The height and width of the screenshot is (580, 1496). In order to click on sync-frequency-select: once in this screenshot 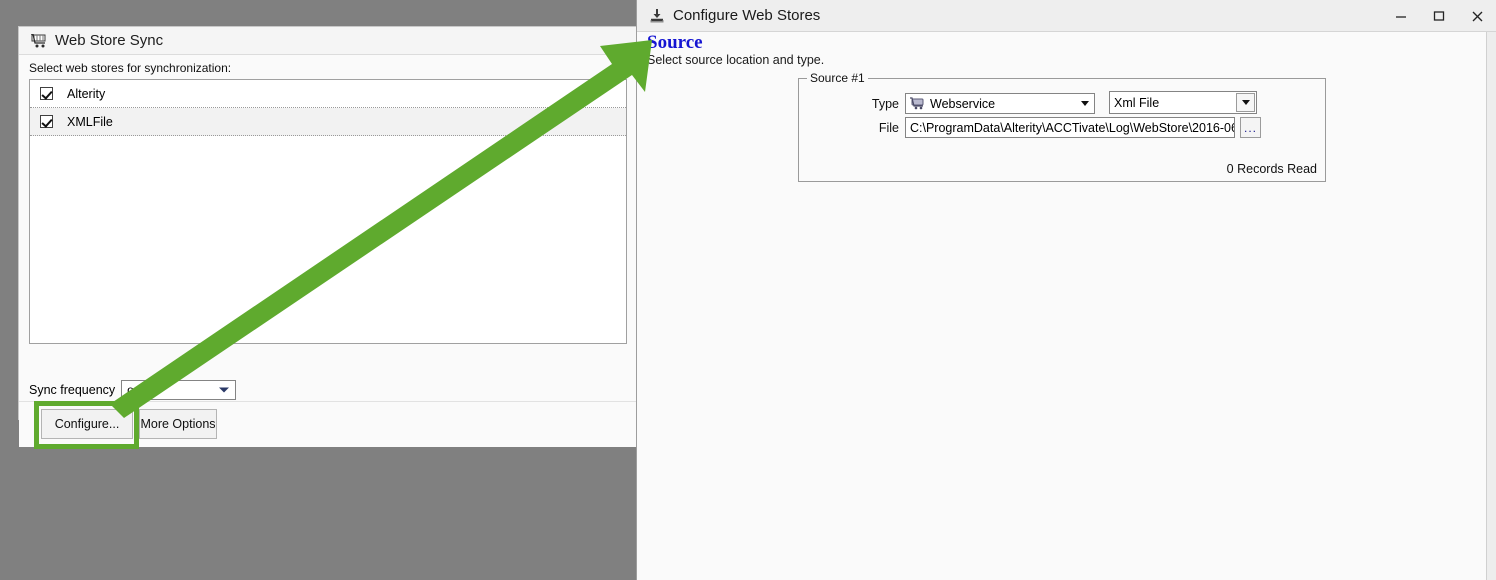, I will do `click(179, 390)`.